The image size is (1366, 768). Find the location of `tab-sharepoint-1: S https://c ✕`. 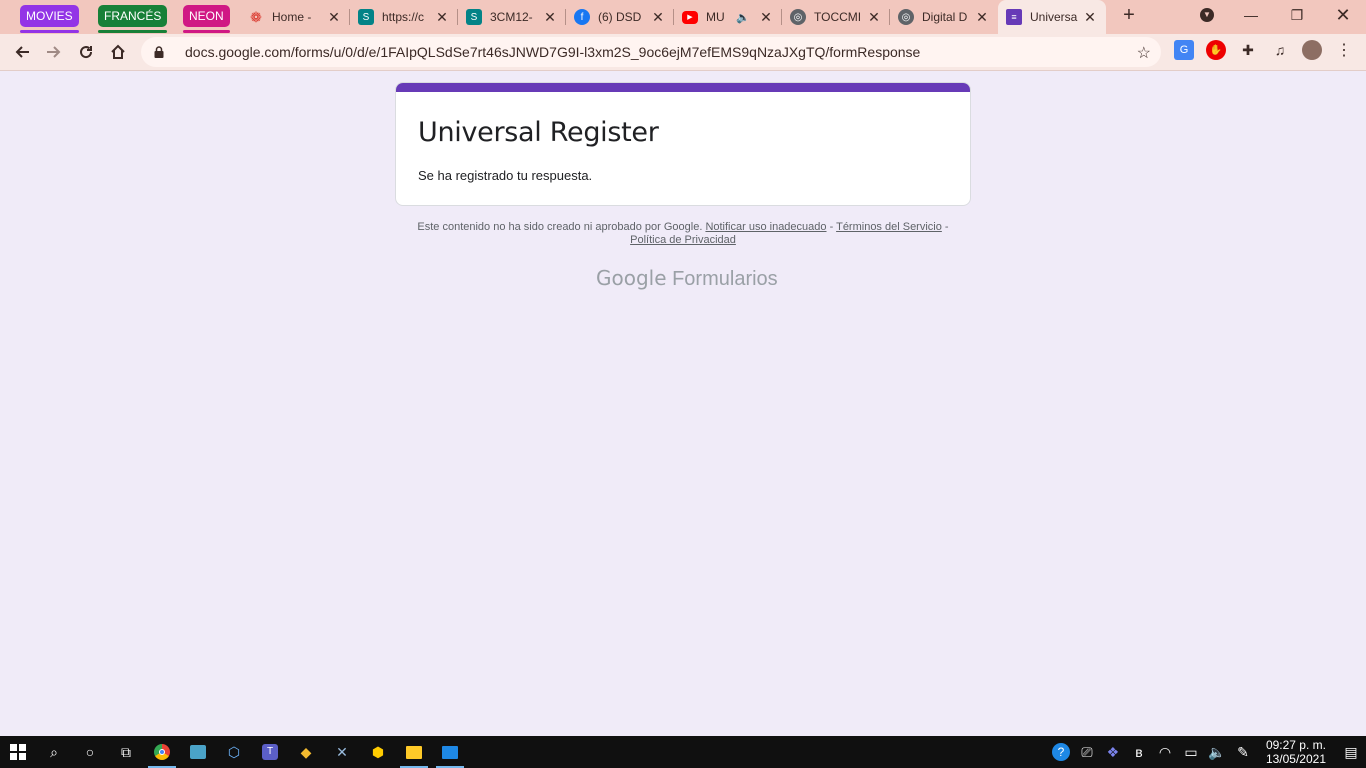

tab-sharepoint-1: S https://c ✕ is located at coordinates (404, 17).